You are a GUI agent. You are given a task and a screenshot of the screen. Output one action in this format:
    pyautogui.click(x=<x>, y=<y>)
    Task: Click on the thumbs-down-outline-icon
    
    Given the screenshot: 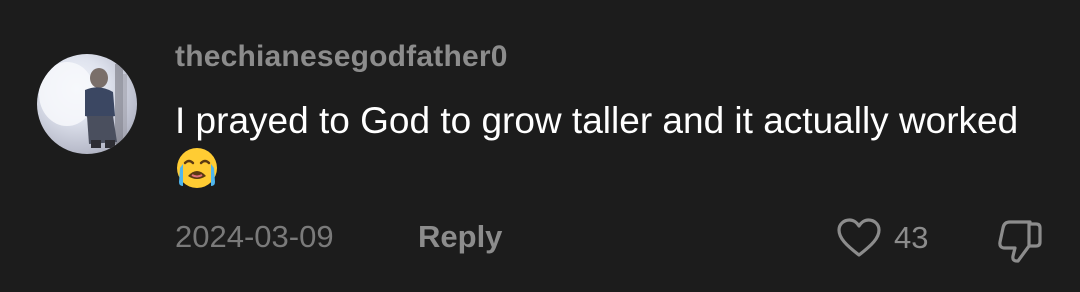 What is the action you would take?
    pyautogui.click(x=1020, y=241)
    